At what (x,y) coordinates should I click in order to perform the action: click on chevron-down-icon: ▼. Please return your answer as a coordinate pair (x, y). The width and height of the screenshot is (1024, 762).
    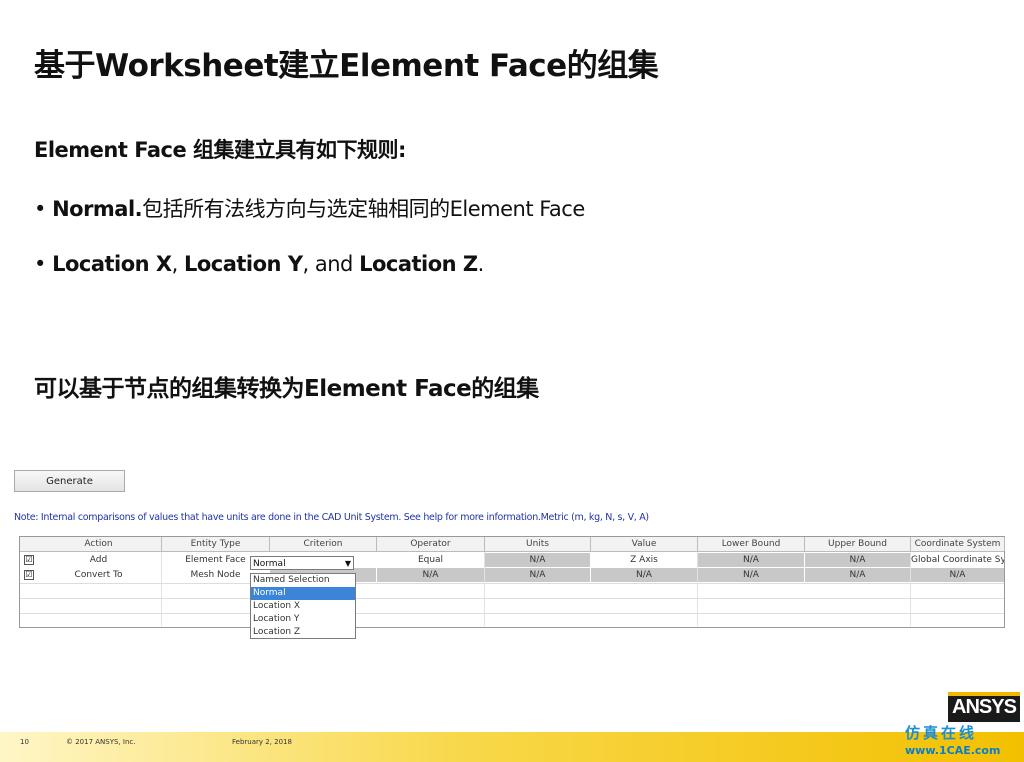
    Looking at the image, I should click on (348, 564).